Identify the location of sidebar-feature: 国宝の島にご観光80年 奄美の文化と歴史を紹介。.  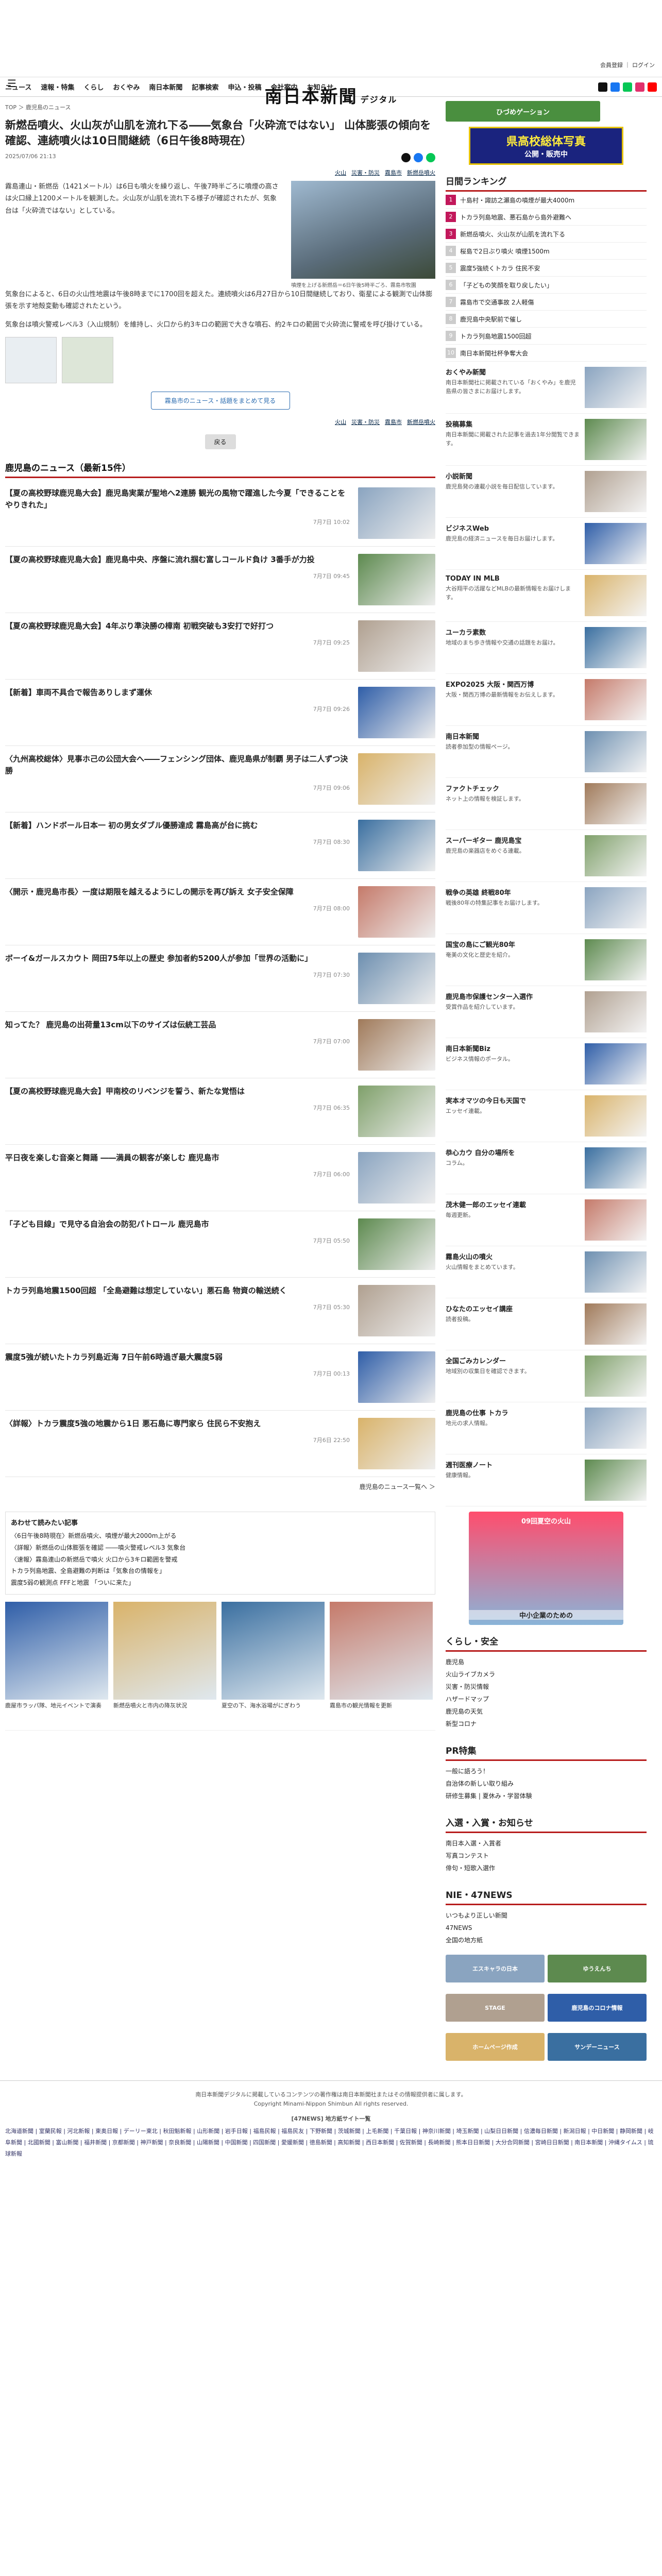
(546, 960).